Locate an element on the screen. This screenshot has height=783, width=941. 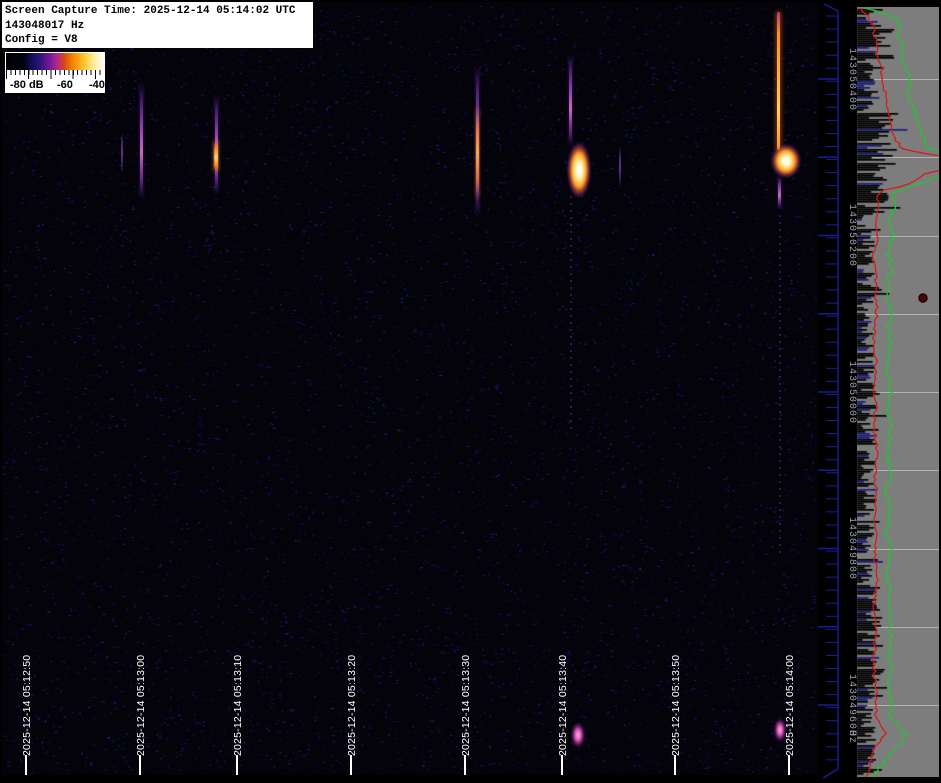
time-axis-label: 2025-12-14 05:13:00 is located at coordinates (141, 705).